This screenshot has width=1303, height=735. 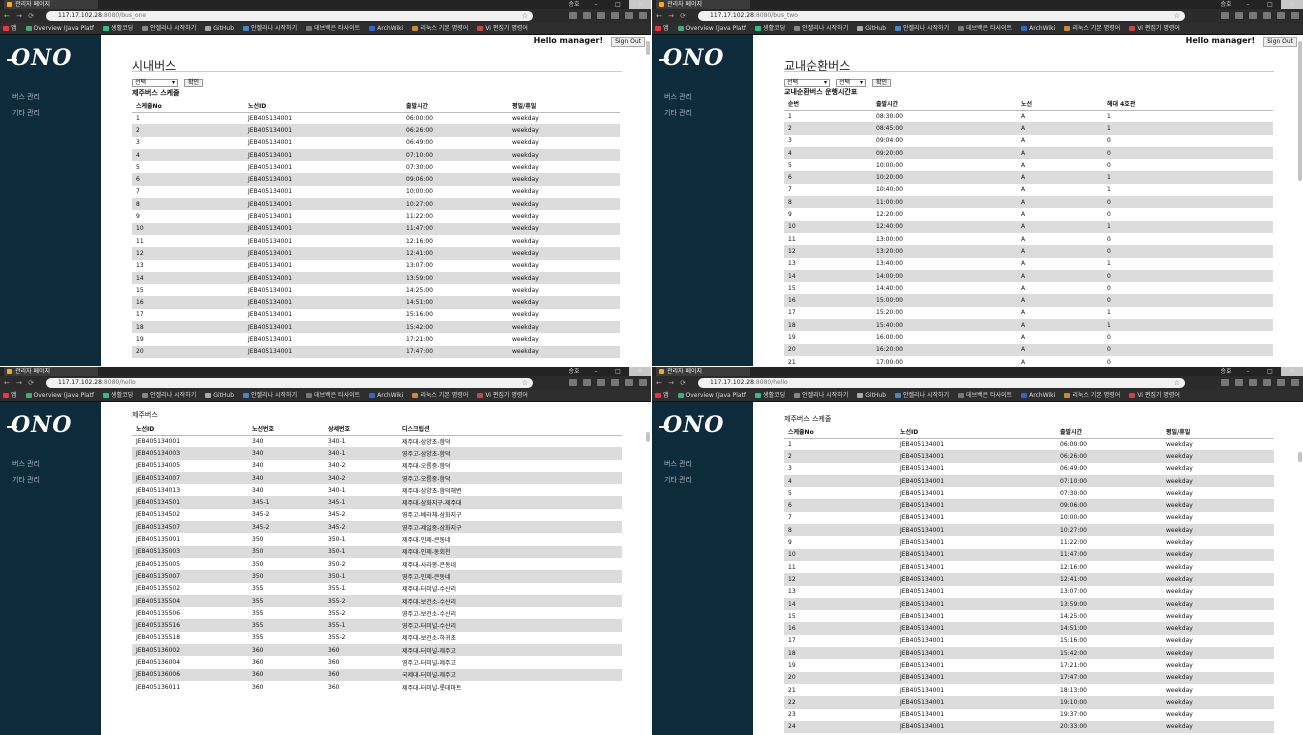 What do you see at coordinates (1028, 226) in the screenshot?
I see `table-row: 10 12:40:00 A 1` at bounding box center [1028, 226].